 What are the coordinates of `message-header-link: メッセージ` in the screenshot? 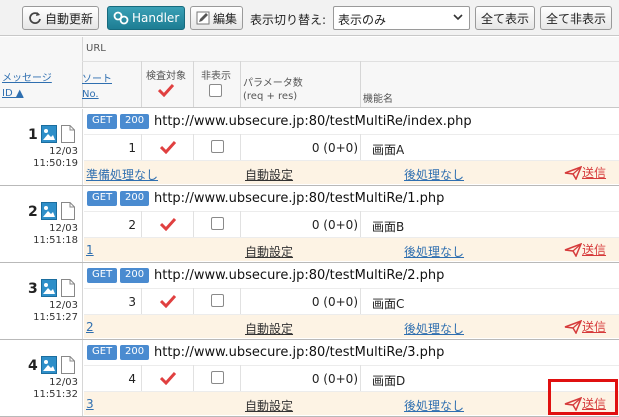 It's located at (27, 76).